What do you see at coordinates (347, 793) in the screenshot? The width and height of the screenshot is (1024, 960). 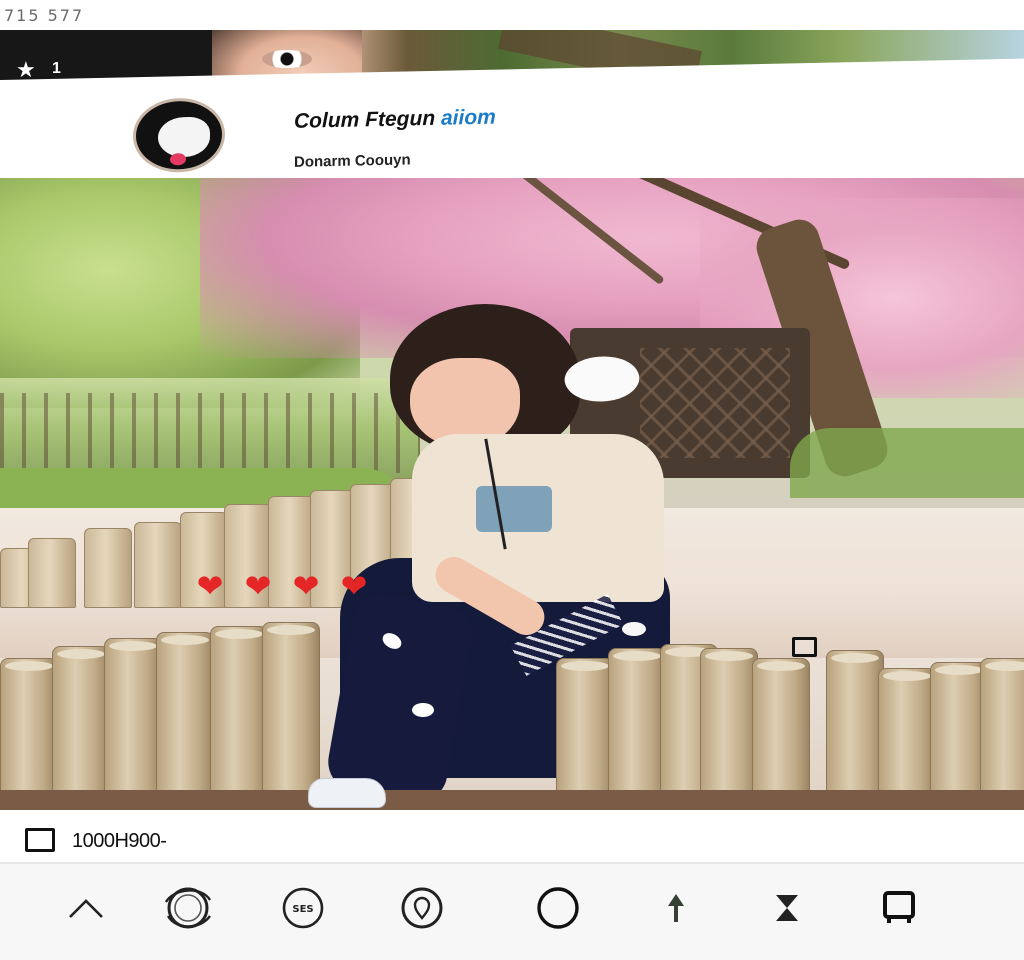 I see `person-shoe` at bounding box center [347, 793].